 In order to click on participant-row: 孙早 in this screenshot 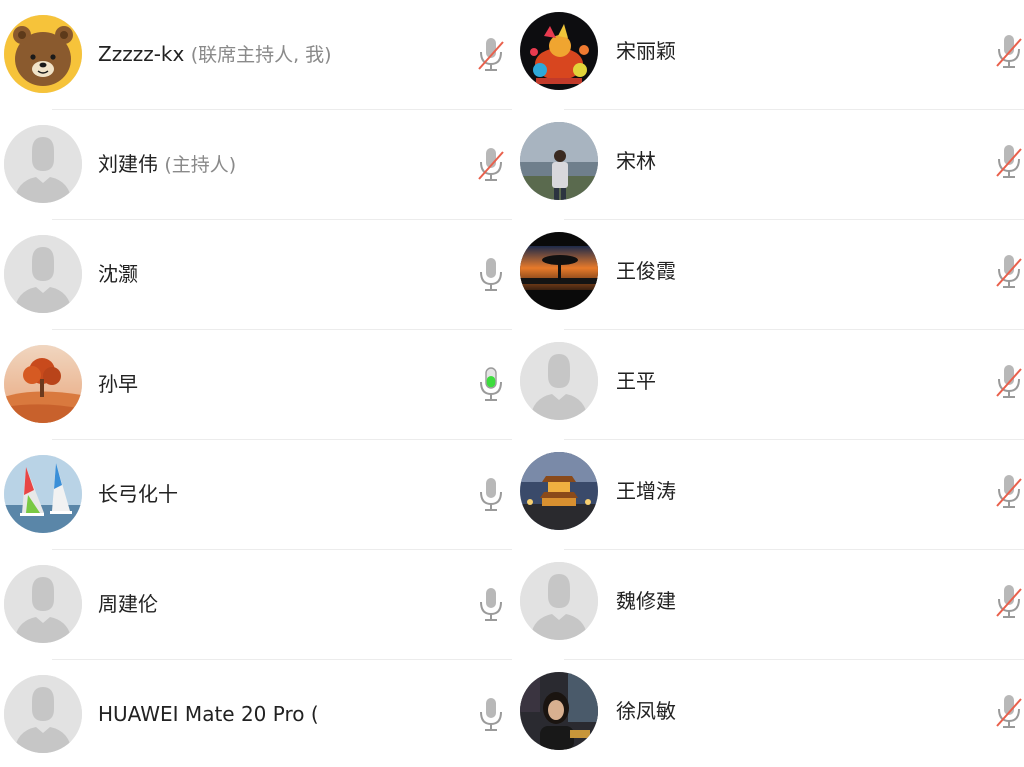, I will do `click(256, 385)`.